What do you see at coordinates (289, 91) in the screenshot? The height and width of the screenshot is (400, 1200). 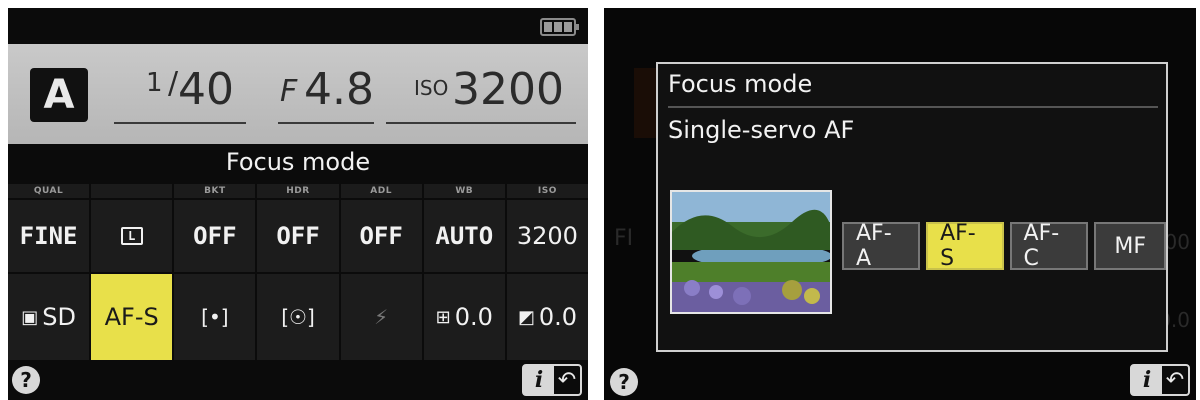 I see `aperture-prefix: F` at bounding box center [289, 91].